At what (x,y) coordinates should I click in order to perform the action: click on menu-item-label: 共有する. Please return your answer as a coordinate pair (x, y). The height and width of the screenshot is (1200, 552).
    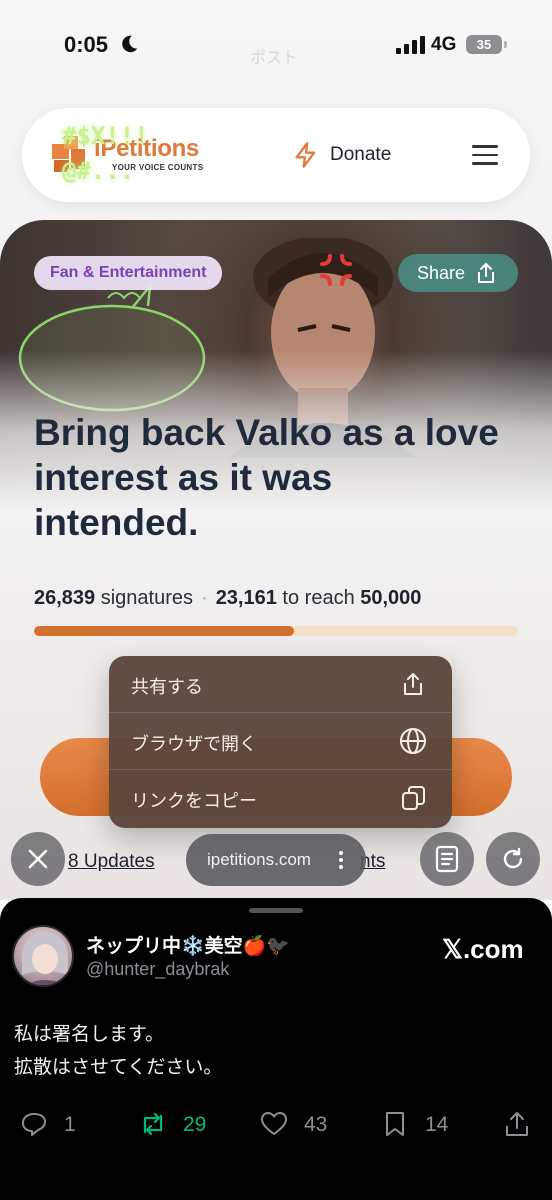
    Looking at the image, I should click on (167, 687).